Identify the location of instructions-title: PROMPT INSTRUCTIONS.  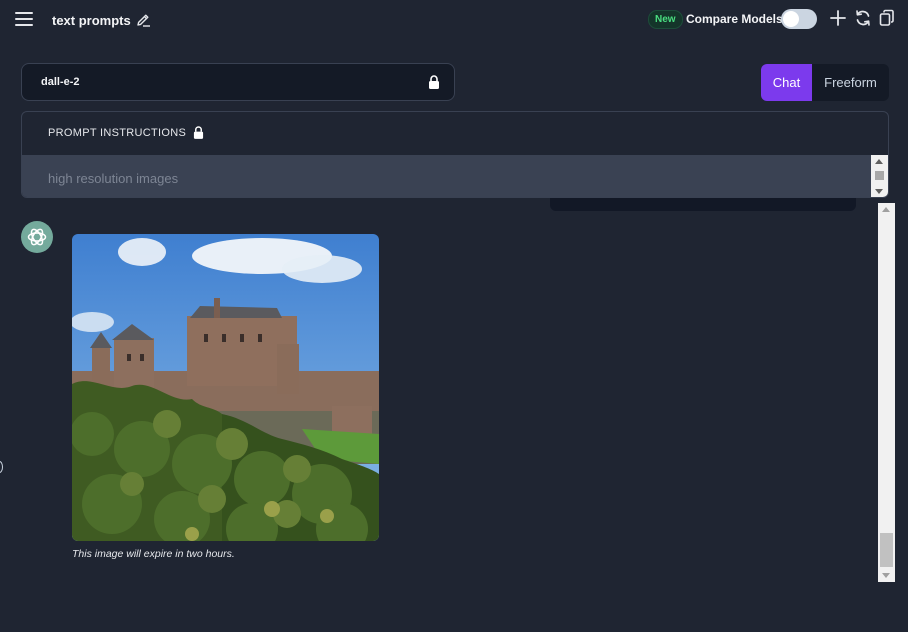
(117, 132).